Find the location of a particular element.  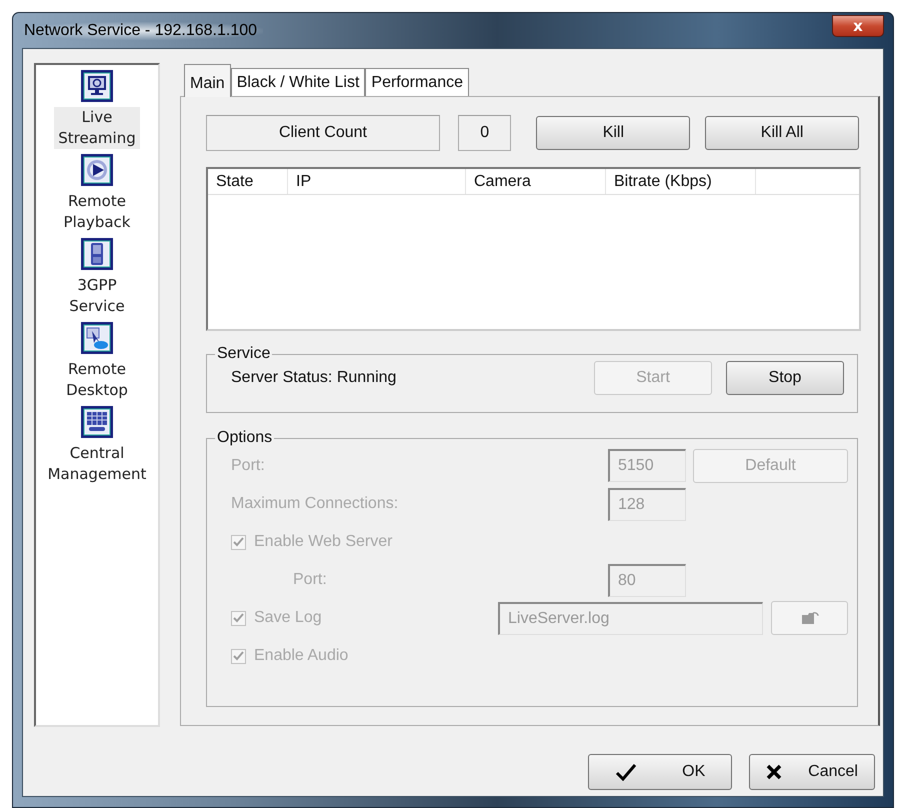

window-title: Network Service - 192.168.1.100 is located at coordinates (143, 31).